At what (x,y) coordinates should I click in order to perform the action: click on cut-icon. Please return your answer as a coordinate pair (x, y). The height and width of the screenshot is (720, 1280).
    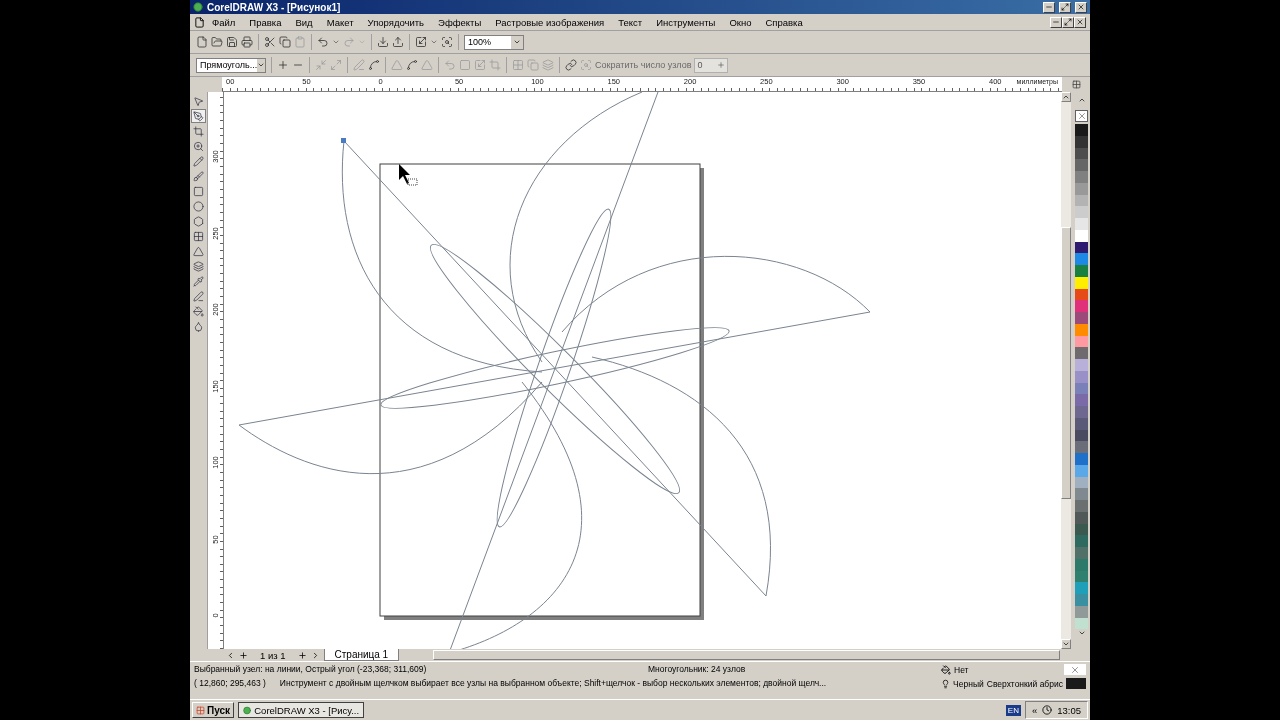
    Looking at the image, I should click on (270, 42).